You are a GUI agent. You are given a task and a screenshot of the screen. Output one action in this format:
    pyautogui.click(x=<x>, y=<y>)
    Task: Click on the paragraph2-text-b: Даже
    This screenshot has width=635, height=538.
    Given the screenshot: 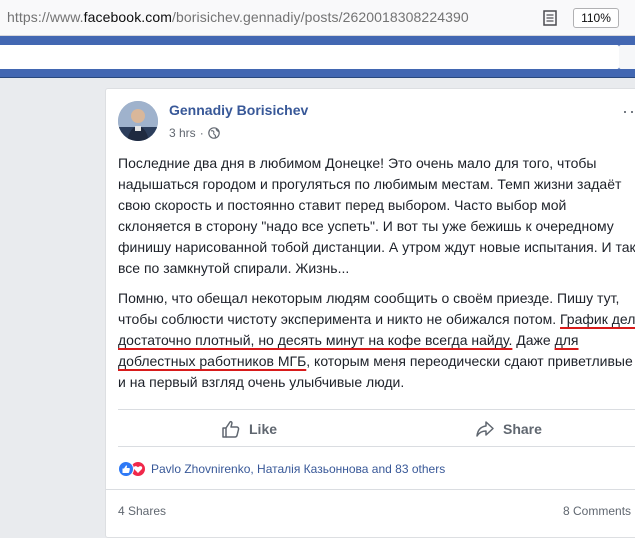 What is the action you would take?
    pyautogui.click(x=533, y=340)
    